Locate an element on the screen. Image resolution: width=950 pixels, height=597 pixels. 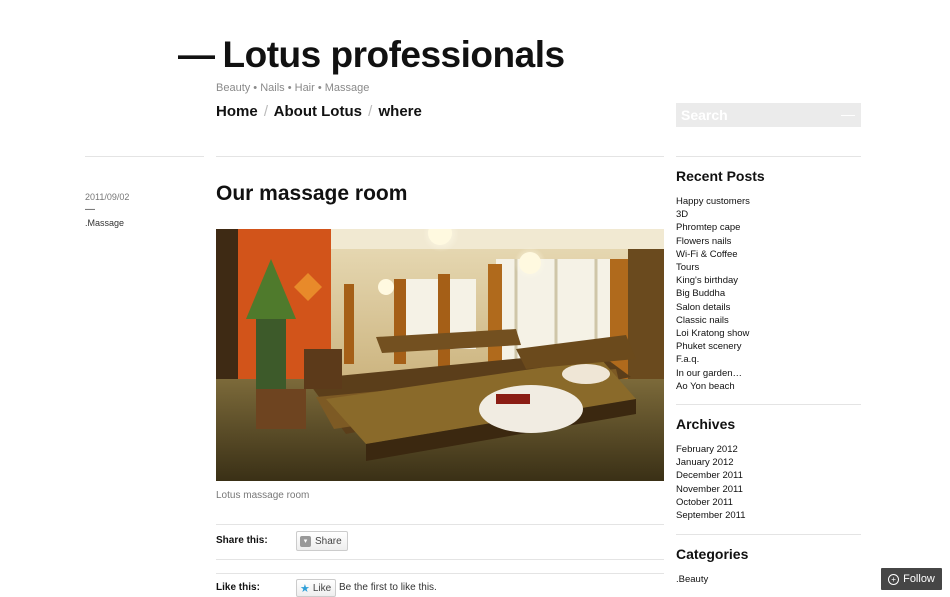
nav-about-lotus: About Lotus is located at coordinates (318, 111).